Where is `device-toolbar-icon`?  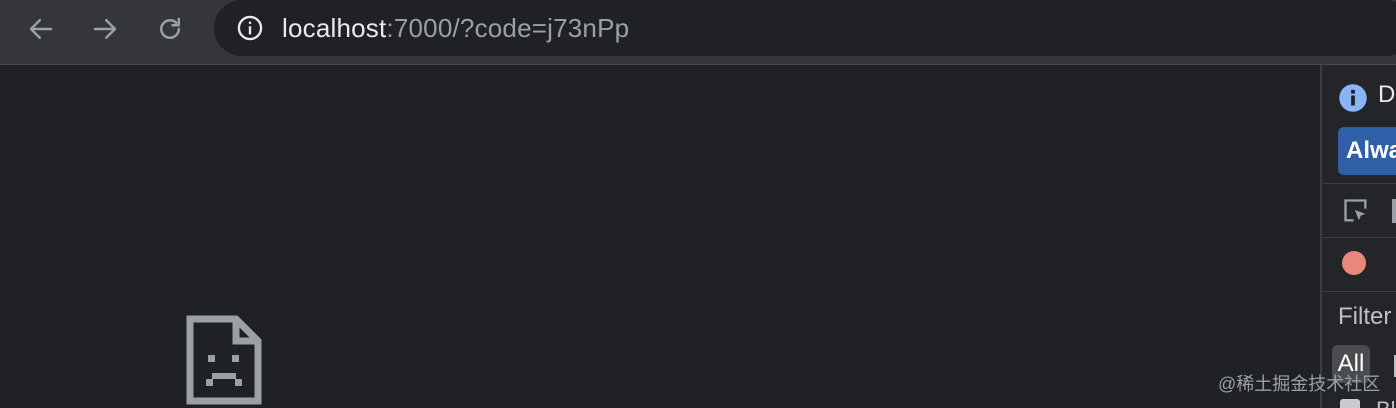 device-toolbar-icon is located at coordinates (1394, 211).